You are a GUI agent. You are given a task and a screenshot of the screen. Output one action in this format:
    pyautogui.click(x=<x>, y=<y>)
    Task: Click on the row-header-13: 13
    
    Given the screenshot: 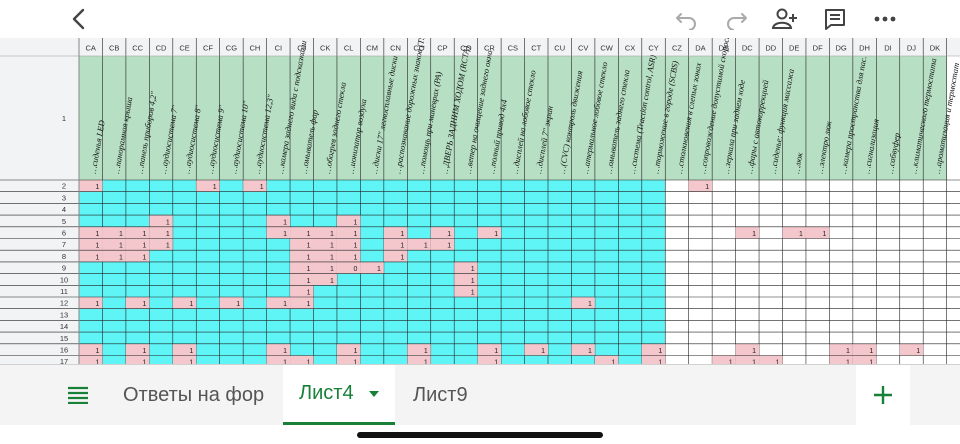 What is the action you would take?
    pyautogui.click(x=64, y=314)
    